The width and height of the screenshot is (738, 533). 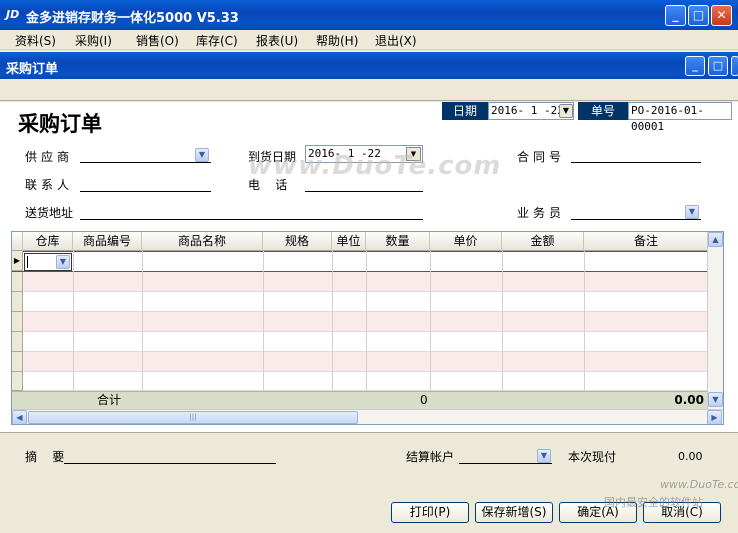 What do you see at coordinates (63, 262) in the screenshot?
I see `warehouse-dropdown-icon: ▼` at bounding box center [63, 262].